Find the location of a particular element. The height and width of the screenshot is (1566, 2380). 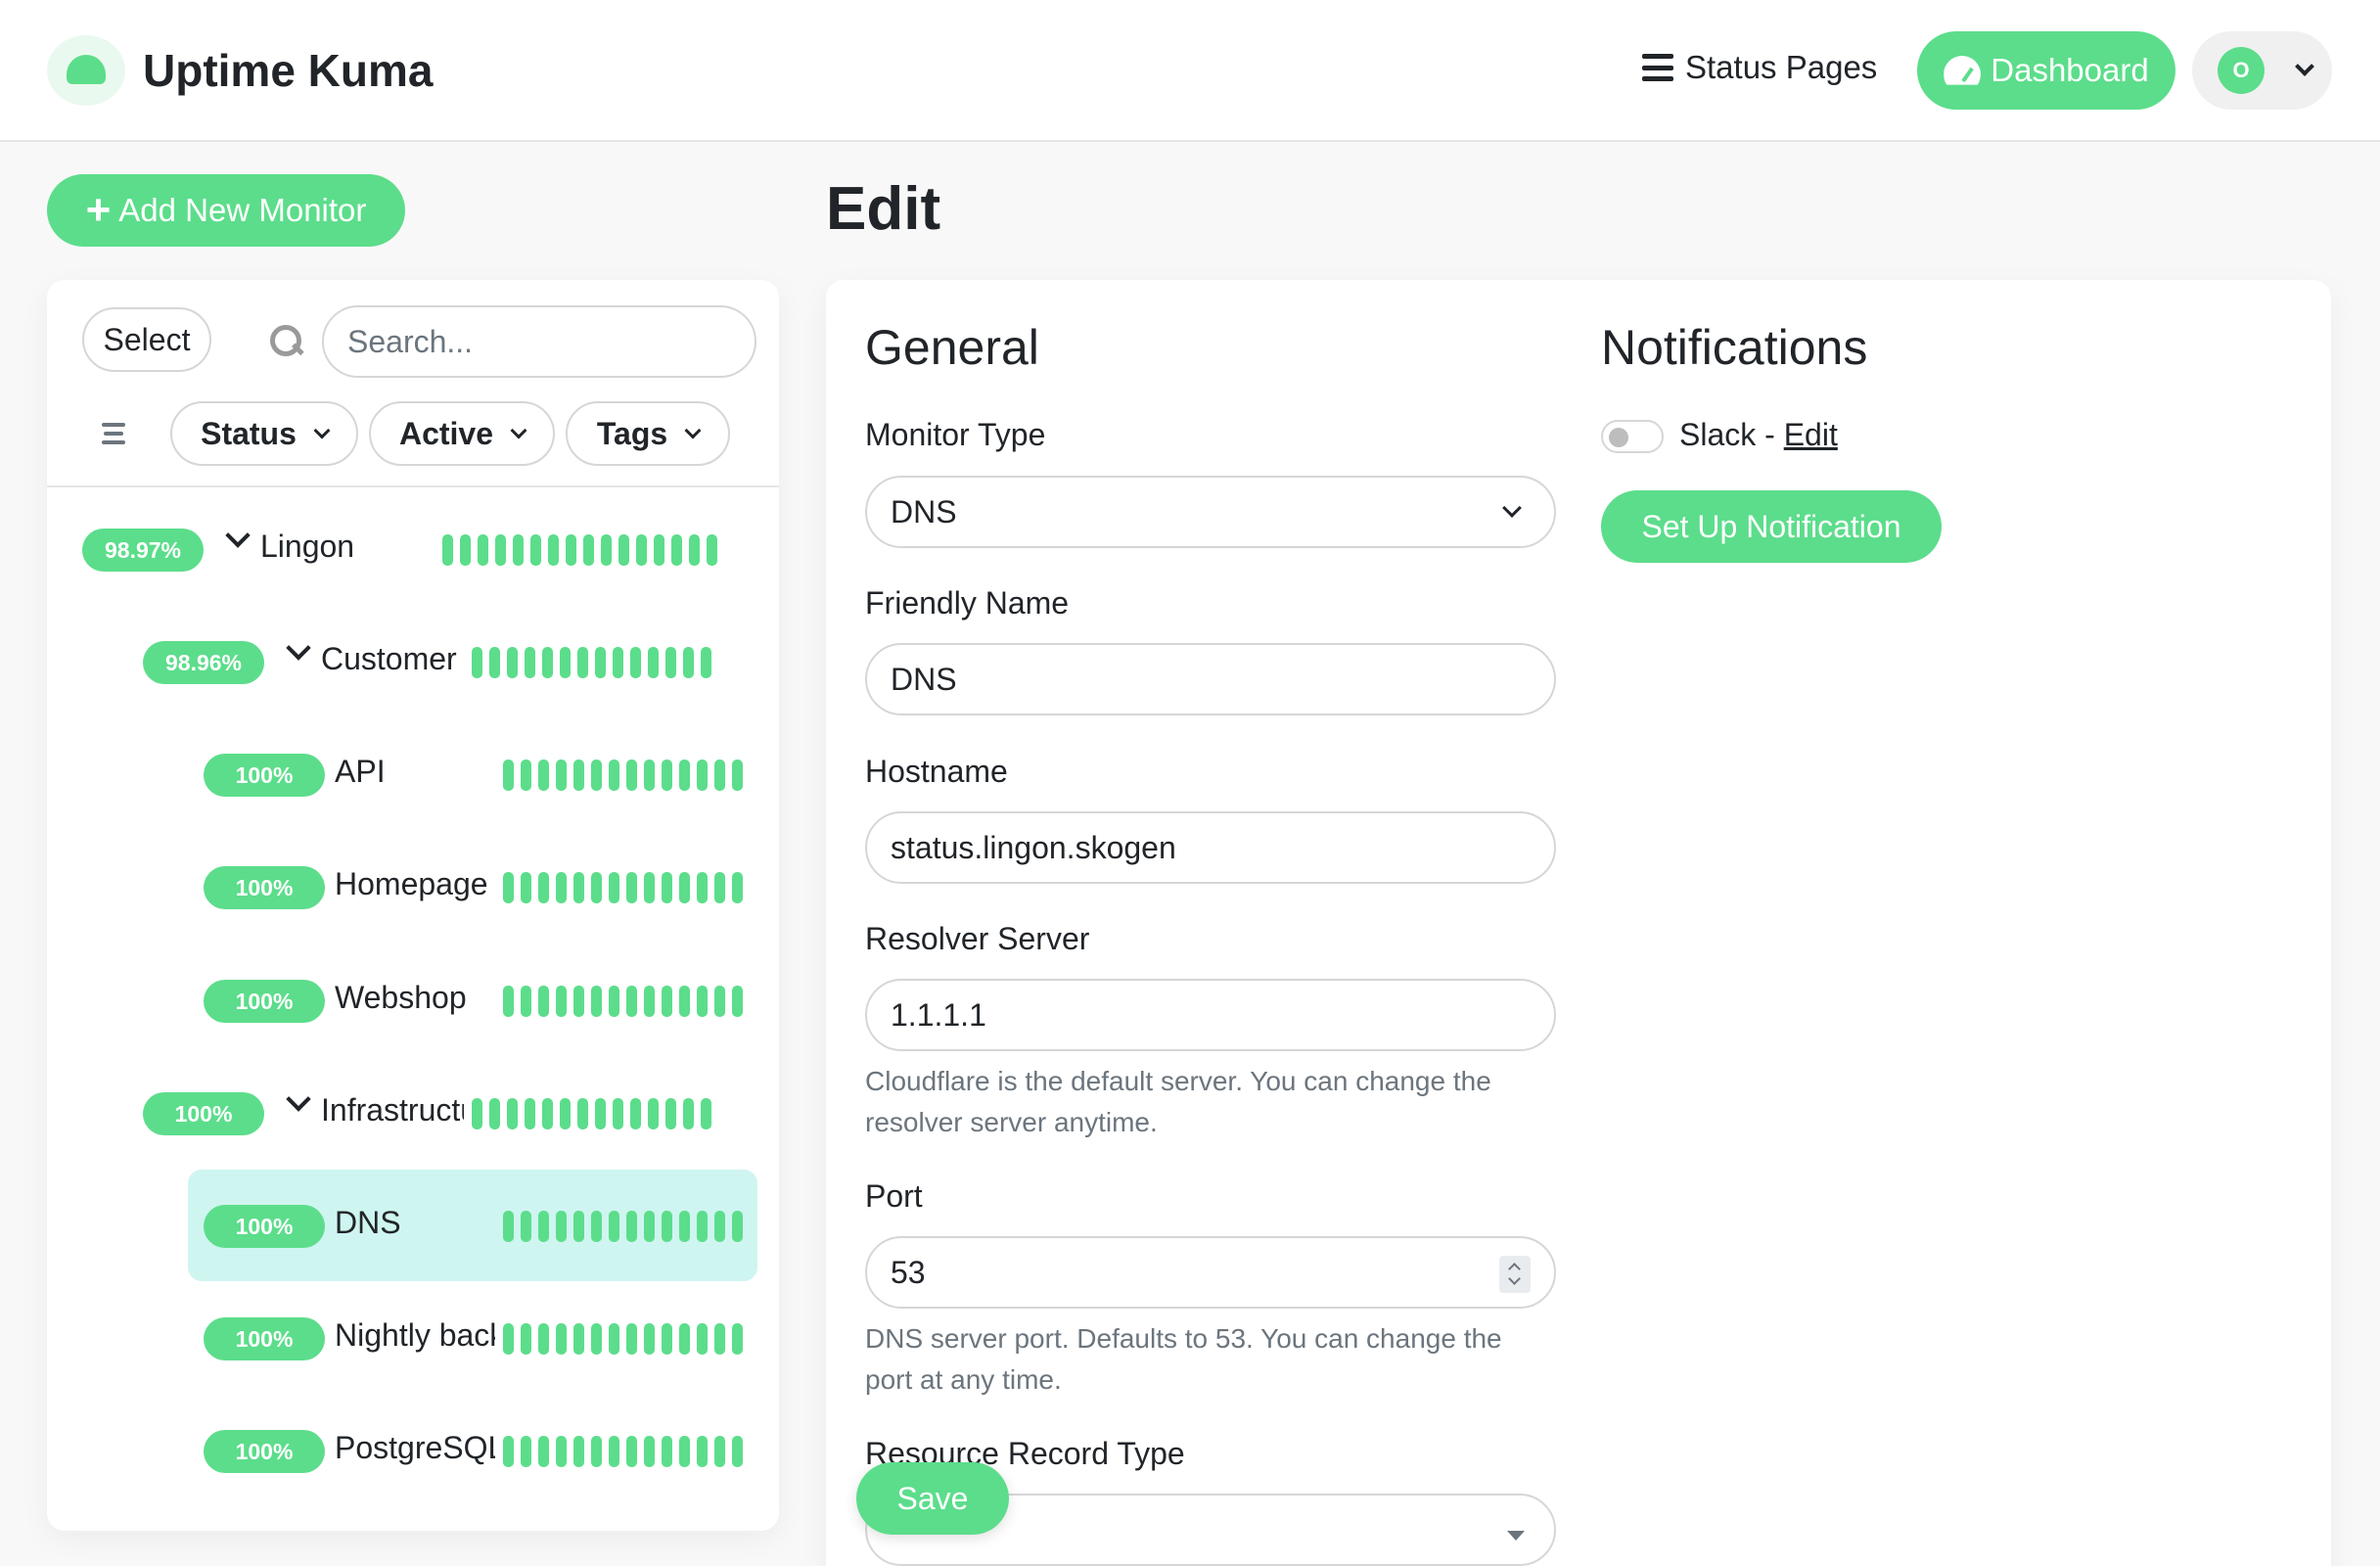

monitor-list-item: 100% DNS is located at coordinates (413, 1225).